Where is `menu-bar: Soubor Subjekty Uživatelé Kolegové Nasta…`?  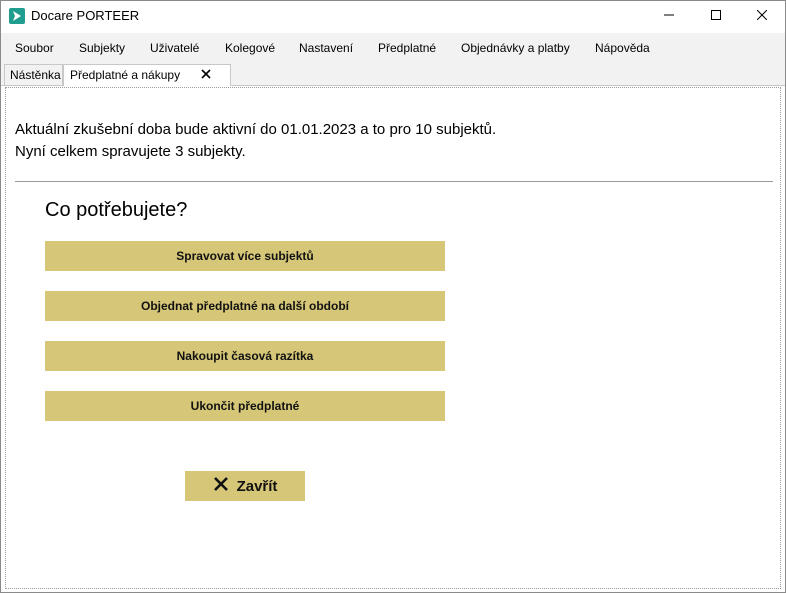 menu-bar: Soubor Subjekty Uživatelé Kolegové Nasta… is located at coordinates (393, 47).